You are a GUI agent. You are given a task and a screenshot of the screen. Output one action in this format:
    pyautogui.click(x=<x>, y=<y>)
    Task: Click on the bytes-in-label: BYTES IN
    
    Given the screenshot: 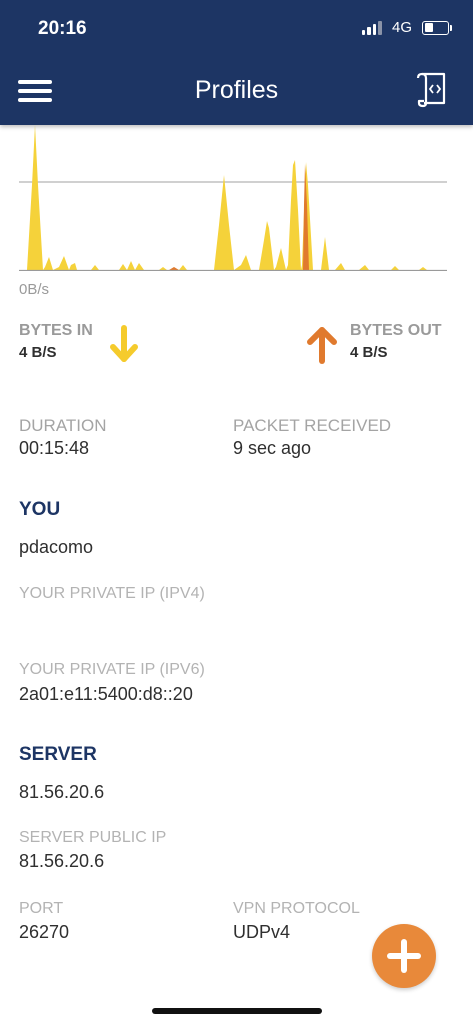 What is the action you would take?
    pyautogui.click(x=56, y=330)
    